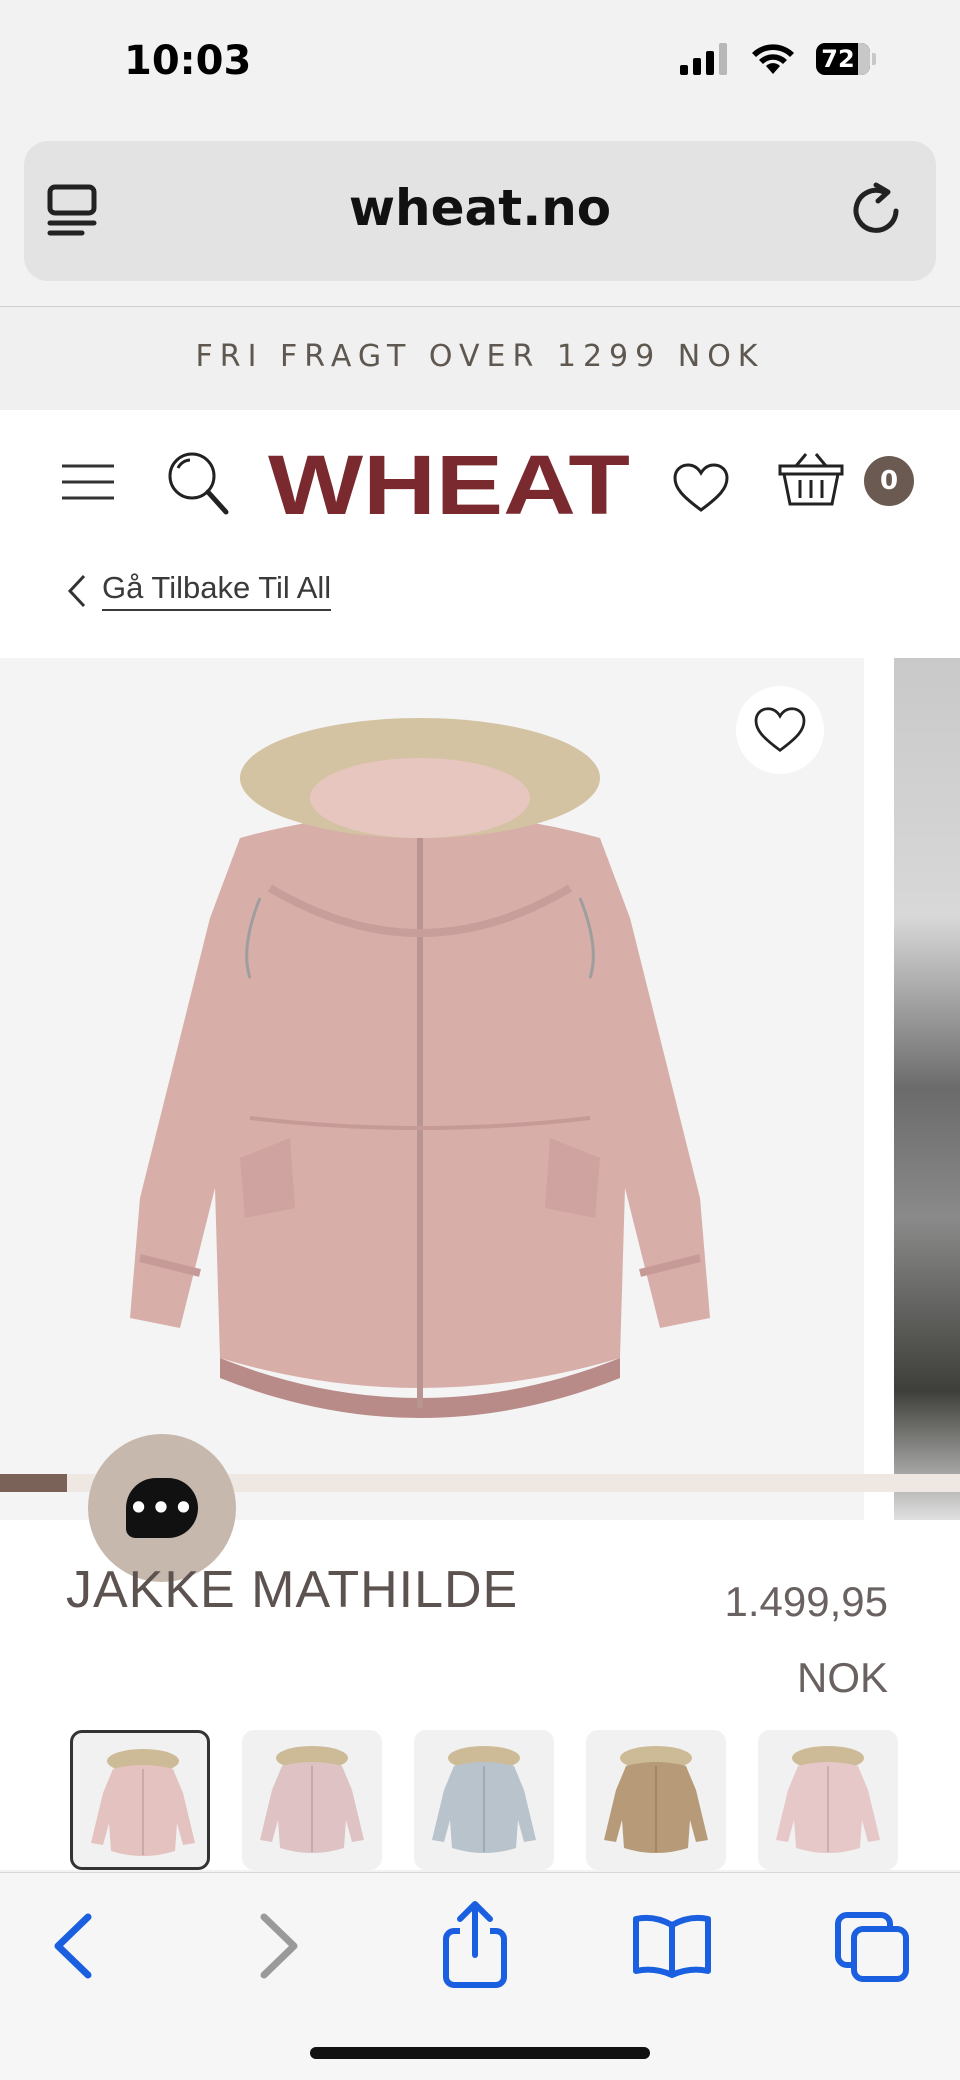 This screenshot has width=960, height=2080. Describe the element at coordinates (73, 1946) in the screenshot. I see `back-icon` at that location.